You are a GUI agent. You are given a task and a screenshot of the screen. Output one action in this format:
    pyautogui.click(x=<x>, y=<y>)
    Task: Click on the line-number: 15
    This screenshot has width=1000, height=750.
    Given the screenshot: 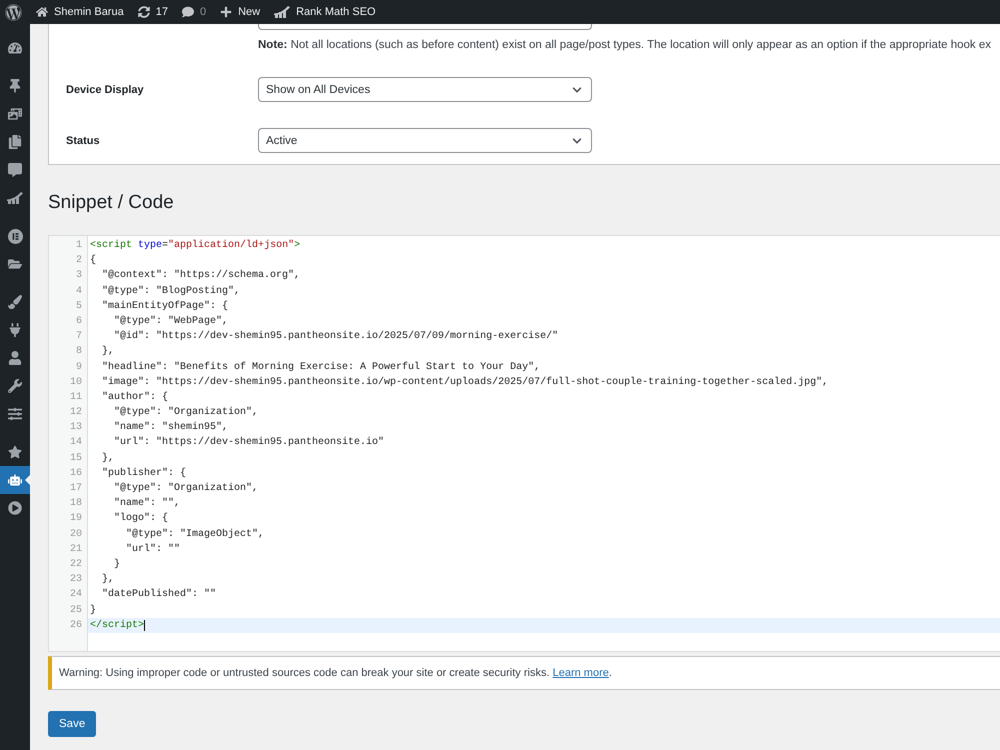 What is the action you would take?
    pyautogui.click(x=76, y=459)
    